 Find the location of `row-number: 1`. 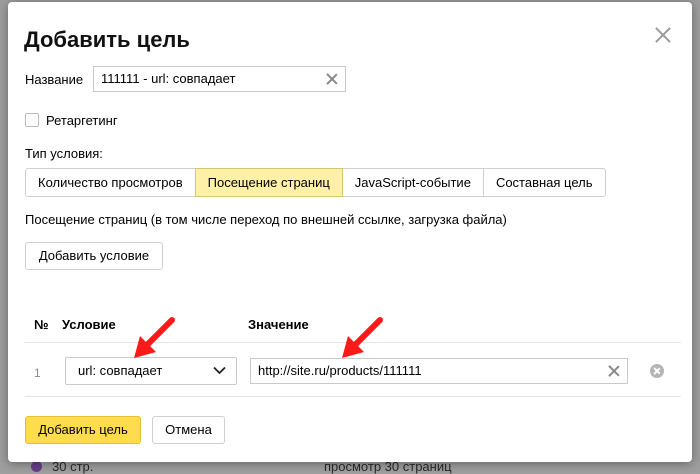

row-number: 1 is located at coordinates (37, 373).